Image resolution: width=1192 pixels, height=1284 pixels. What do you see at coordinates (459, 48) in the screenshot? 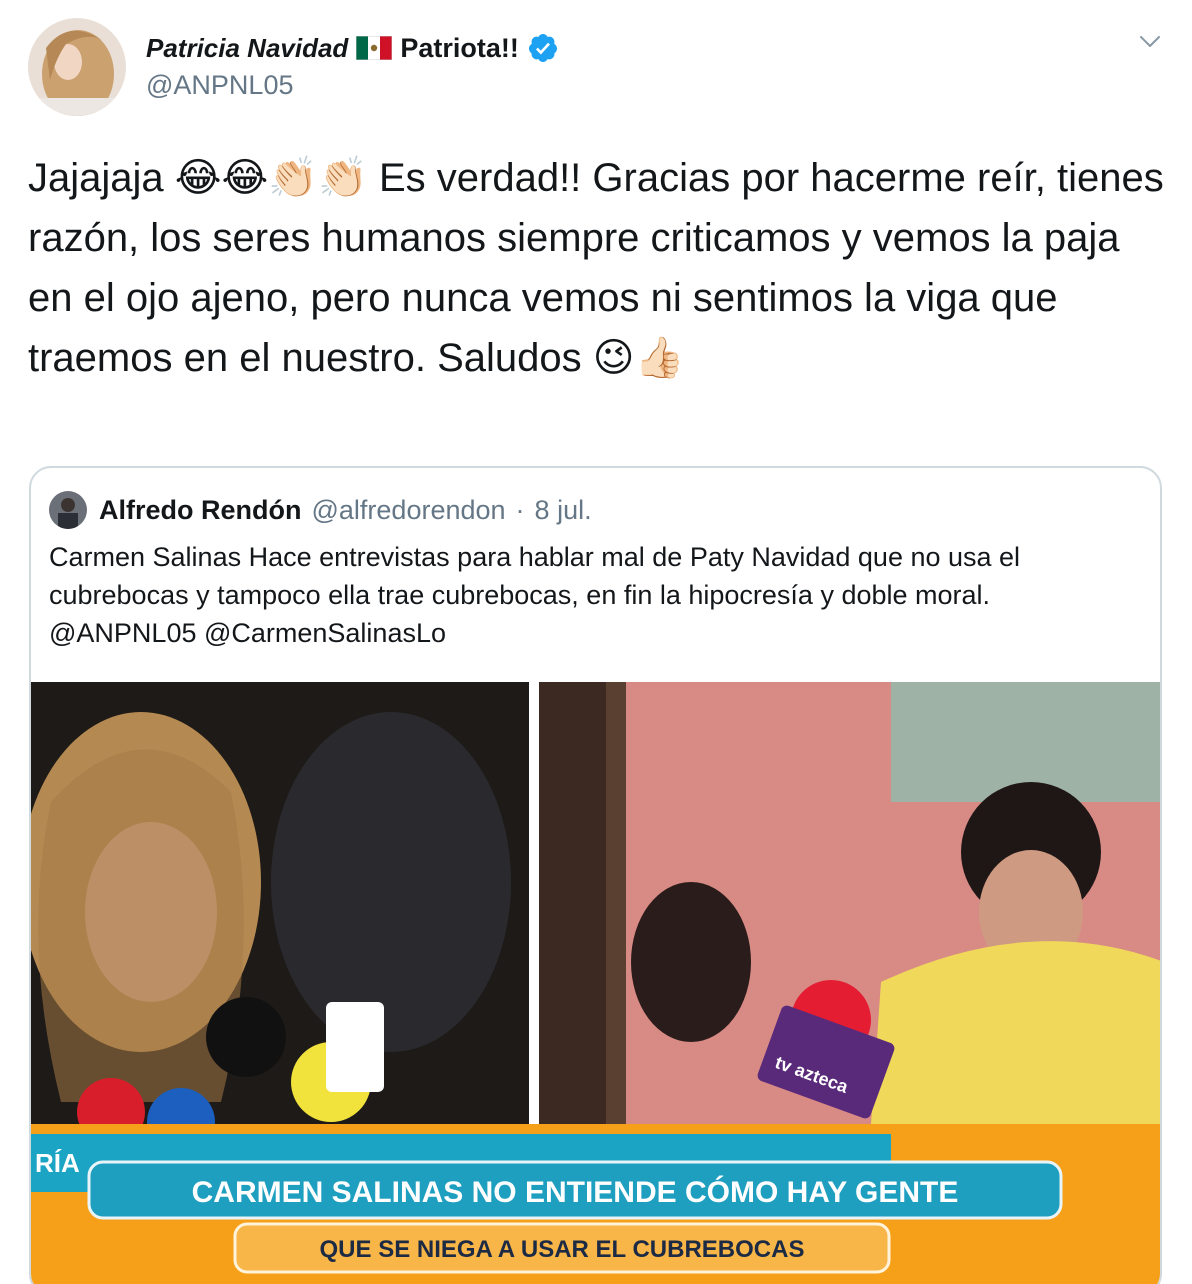
I see `author-display-name-suffix: Patriota!!` at bounding box center [459, 48].